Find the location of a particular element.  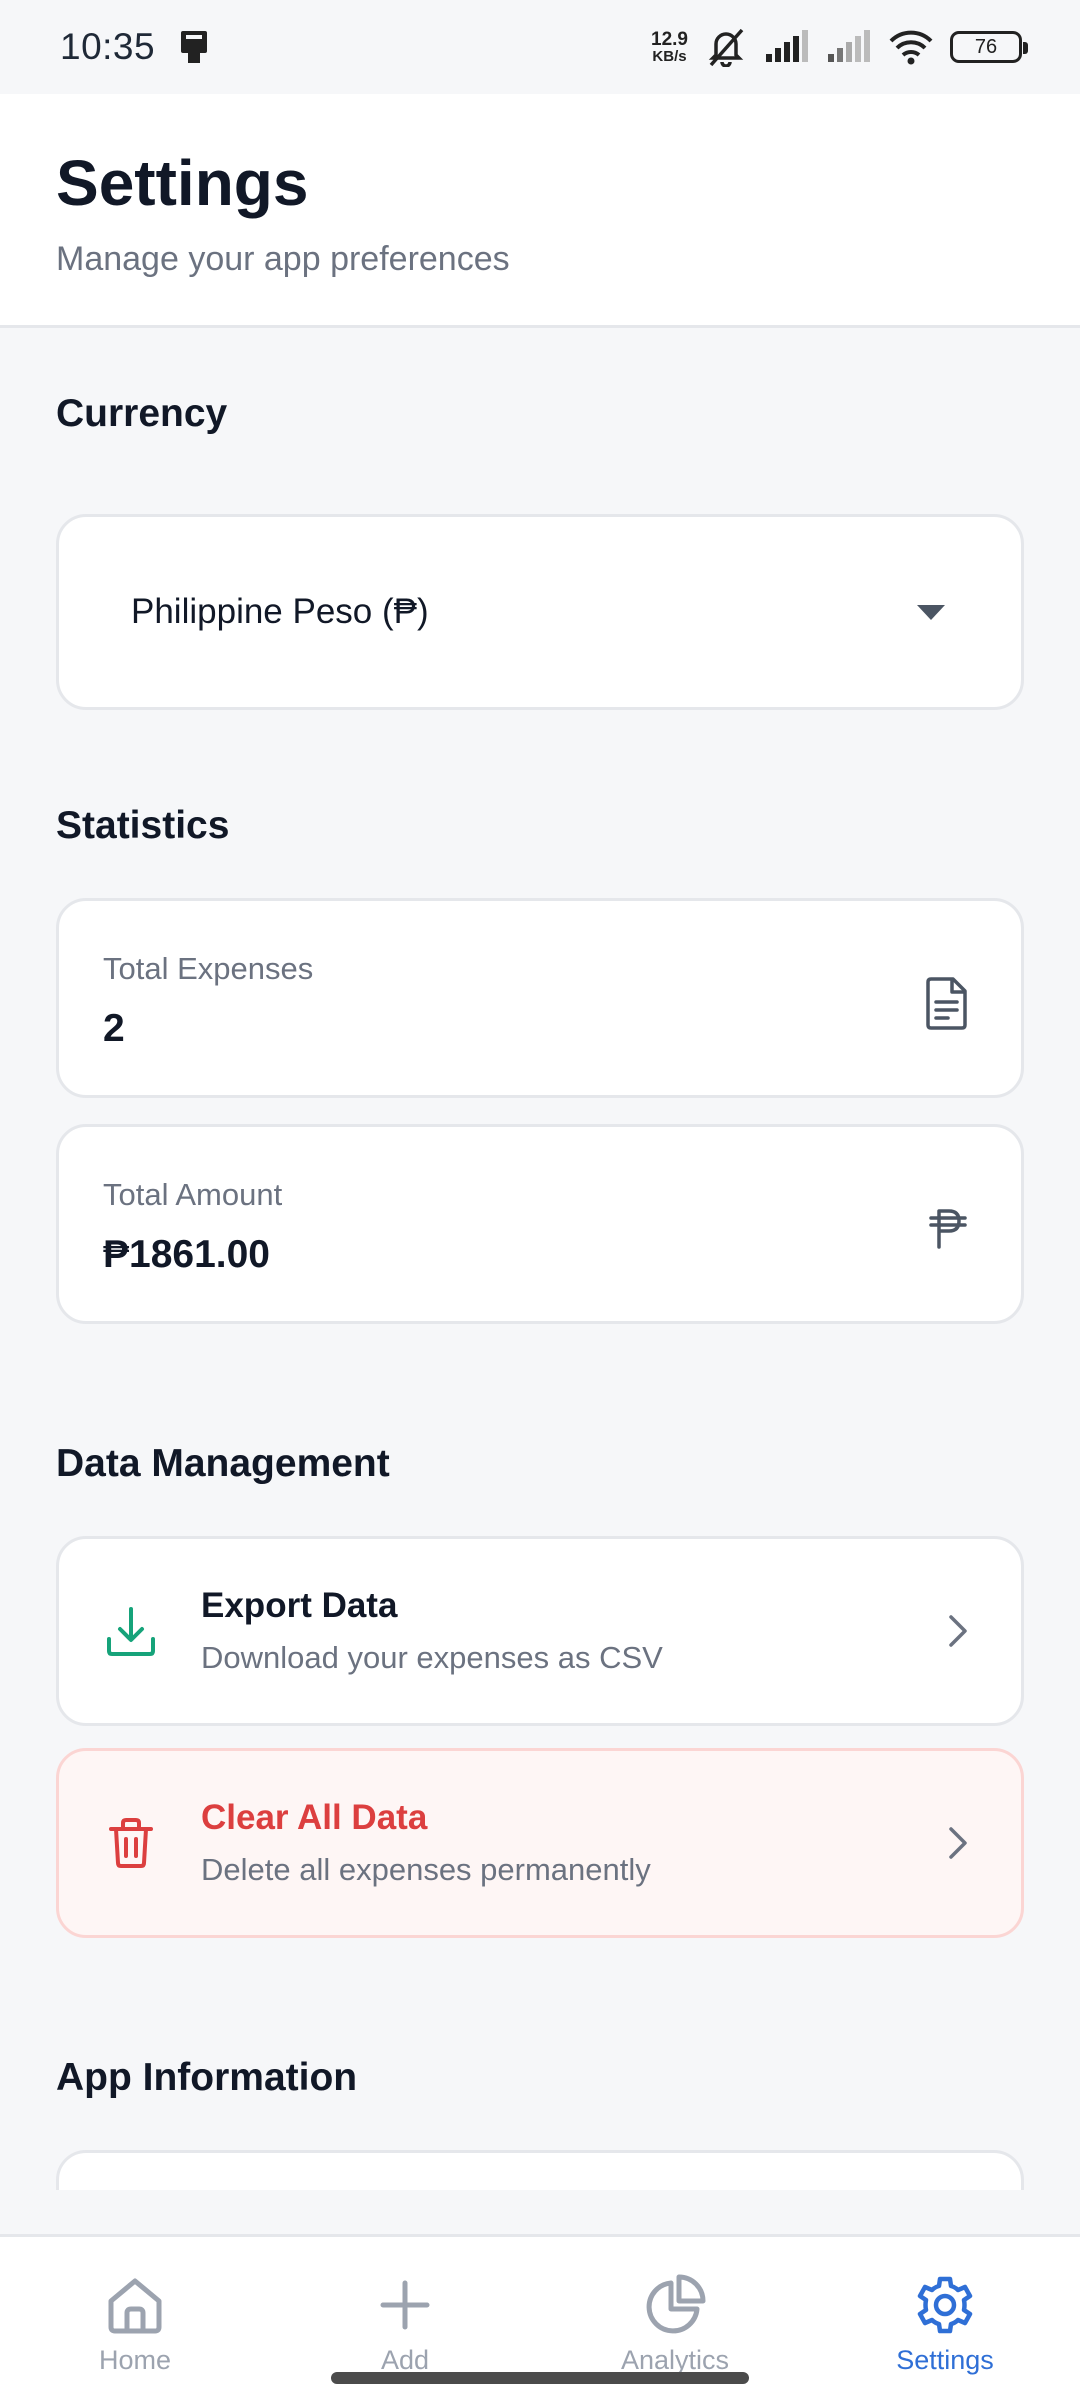

page-title: Settings is located at coordinates (182, 183).